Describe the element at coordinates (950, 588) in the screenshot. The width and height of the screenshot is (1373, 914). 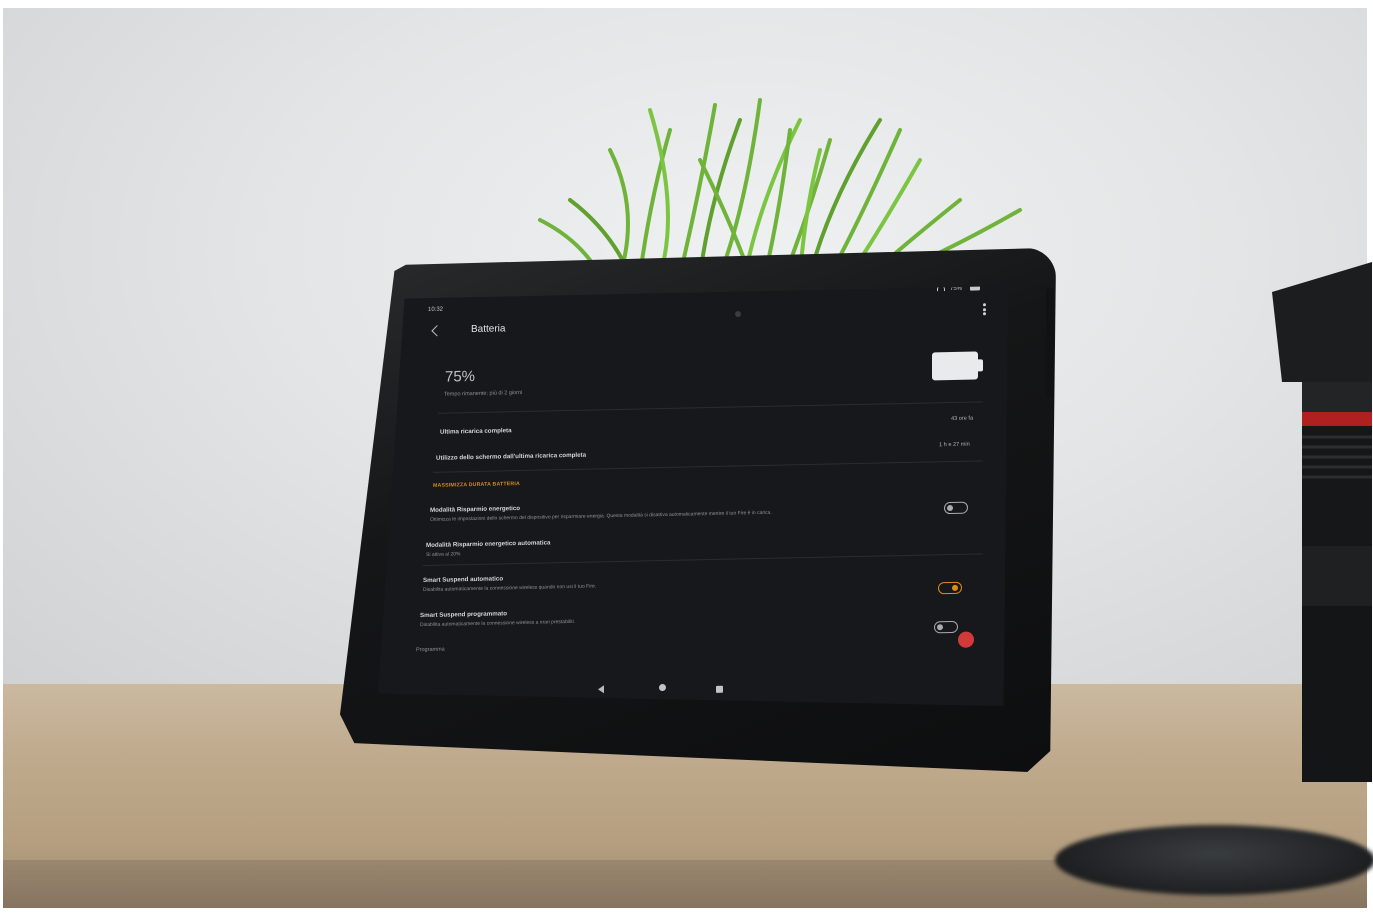
I see `smart-suspend-toggle` at that location.